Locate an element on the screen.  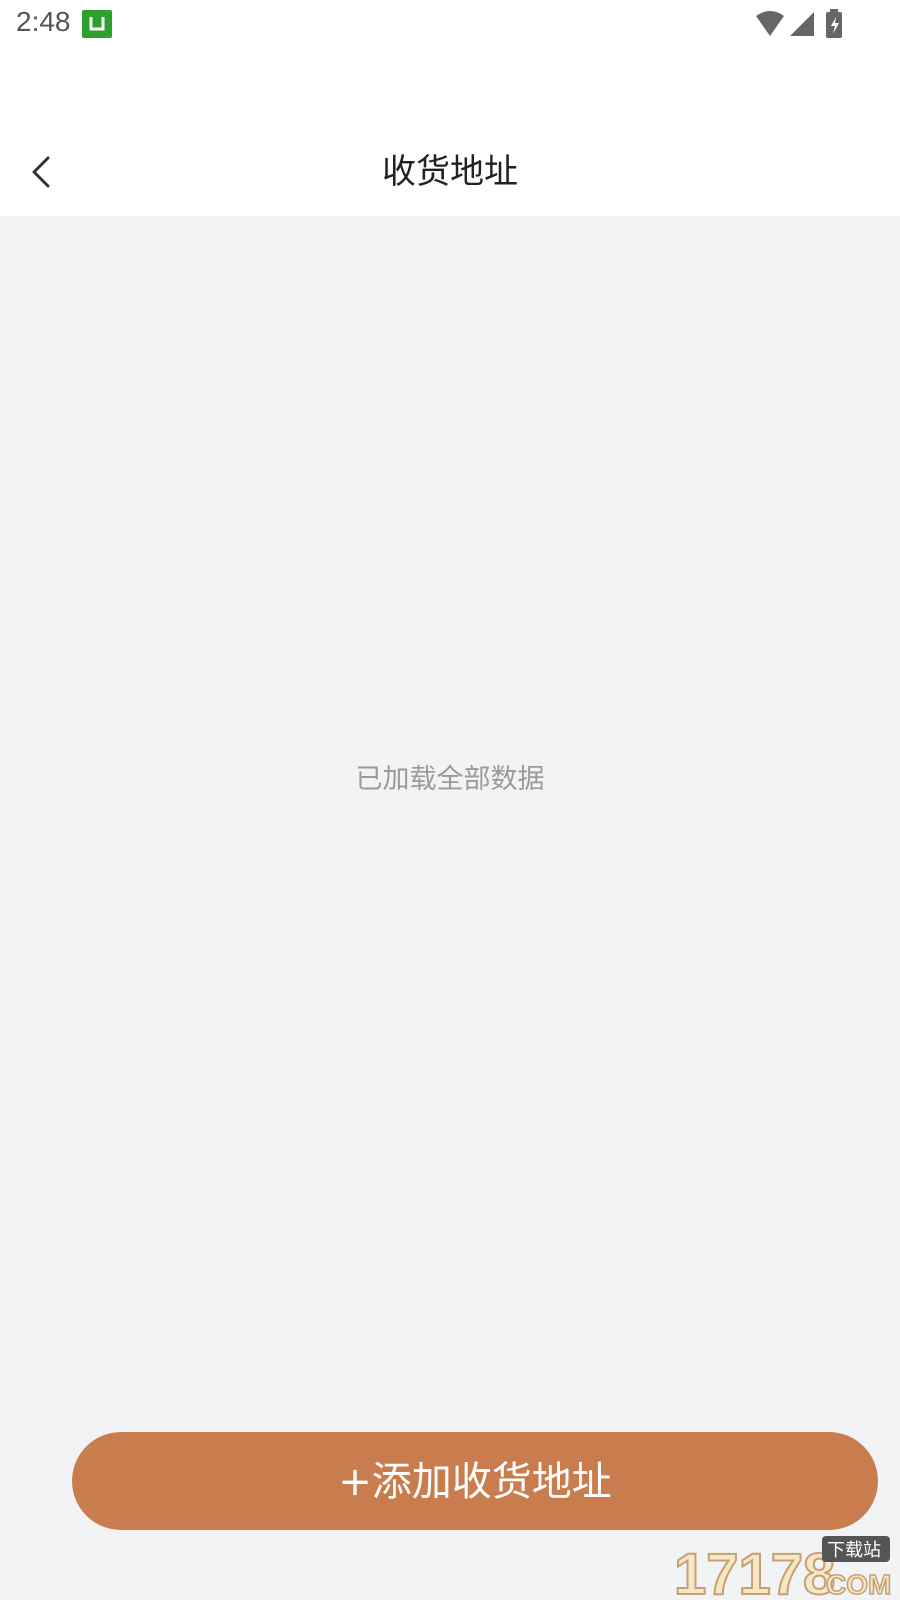
status-time: 2:48 is located at coordinates (43, 21).